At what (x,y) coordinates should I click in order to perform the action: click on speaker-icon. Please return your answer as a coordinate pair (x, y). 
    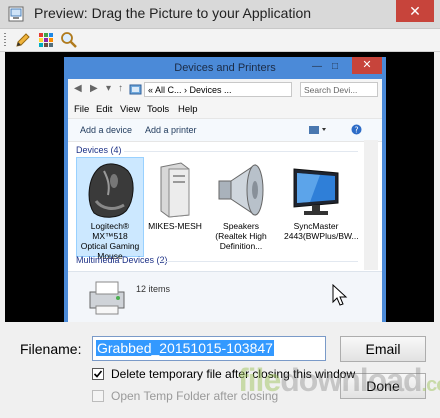
    Looking at the image, I should click on (241, 190).